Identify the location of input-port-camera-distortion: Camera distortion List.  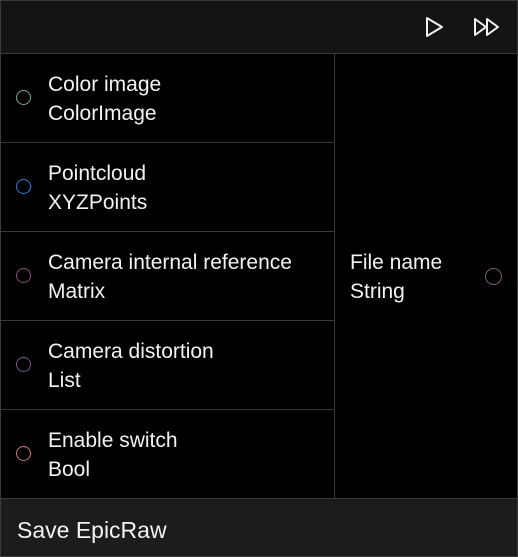
(167, 365).